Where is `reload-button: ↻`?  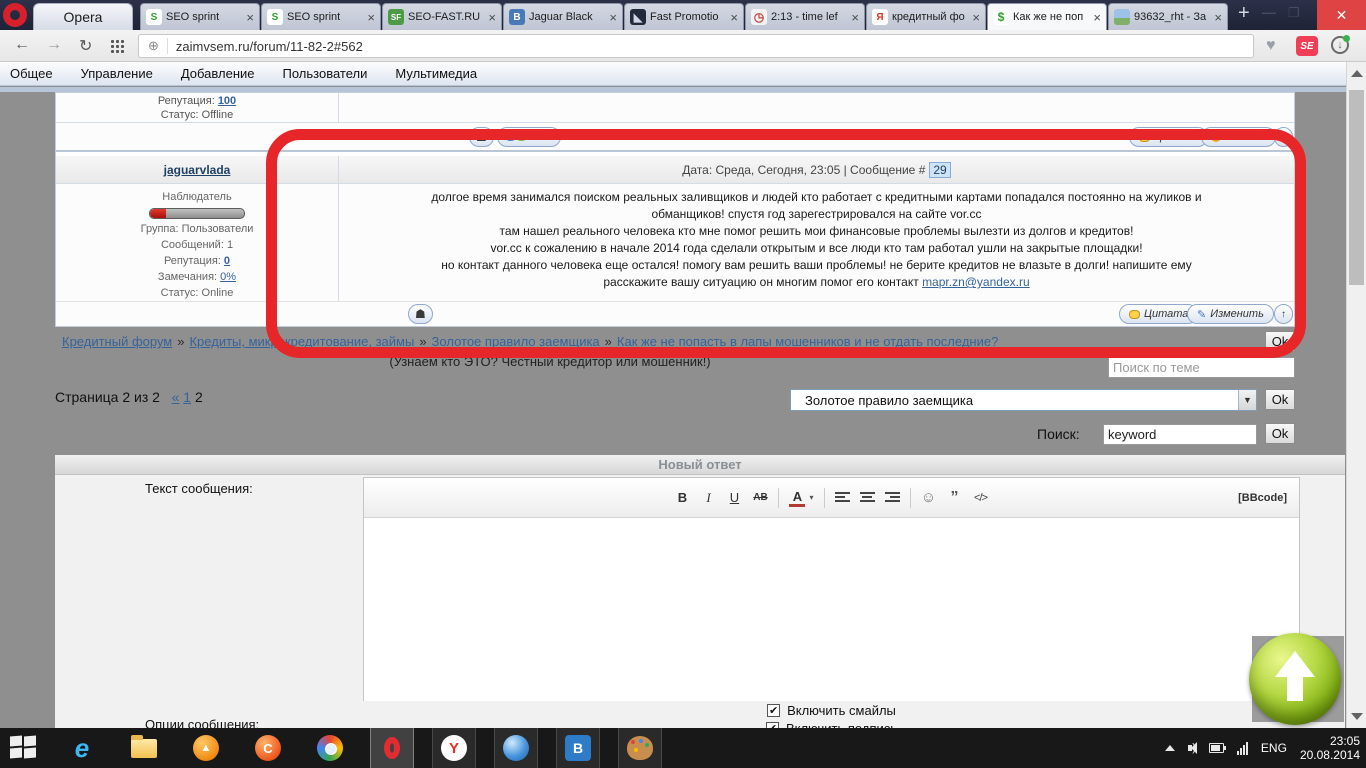
reload-button: ↻ is located at coordinates (85, 46).